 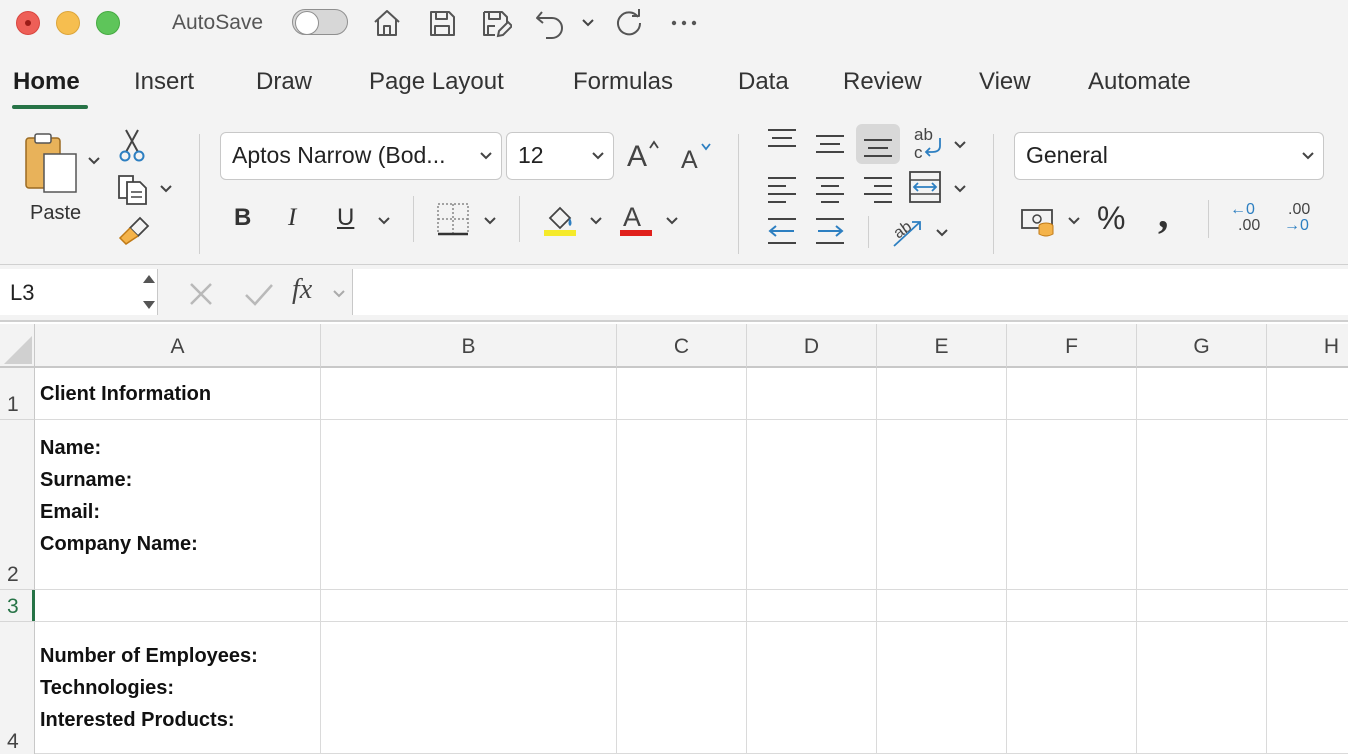 I want to click on align-right-icon, so click(x=878, y=188).